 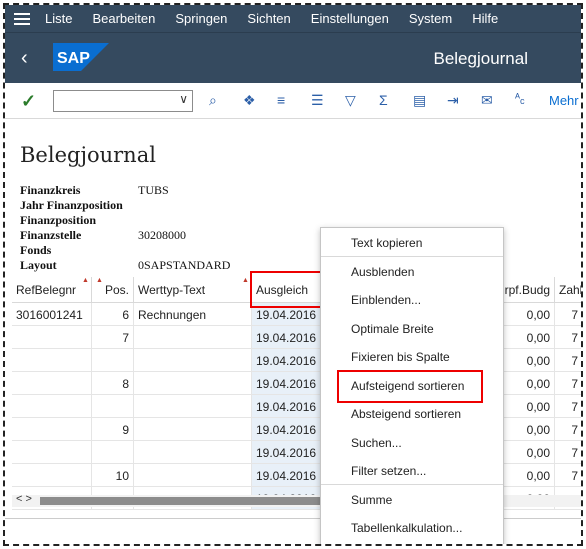 I want to click on command-field: ∨, so click(x=123, y=101).